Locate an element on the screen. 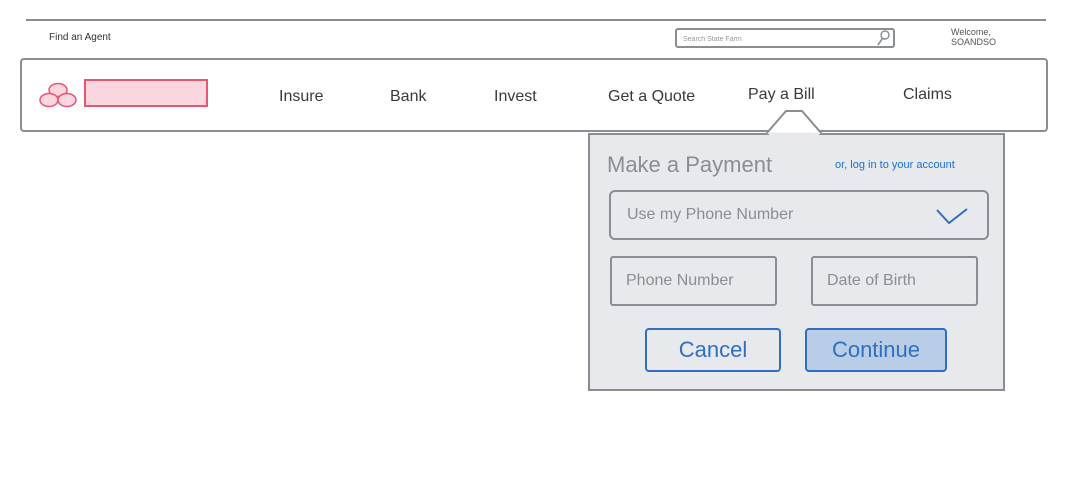 The width and height of the screenshot is (1088, 488). welcome-username: SOANDSO is located at coordinates (973, 42).